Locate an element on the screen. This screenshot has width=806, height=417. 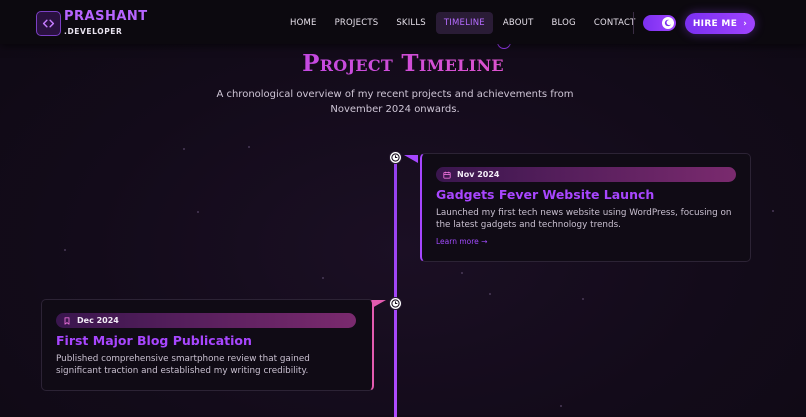
hire-me-button: HIRE ME › is located at coordinates (720, 23).